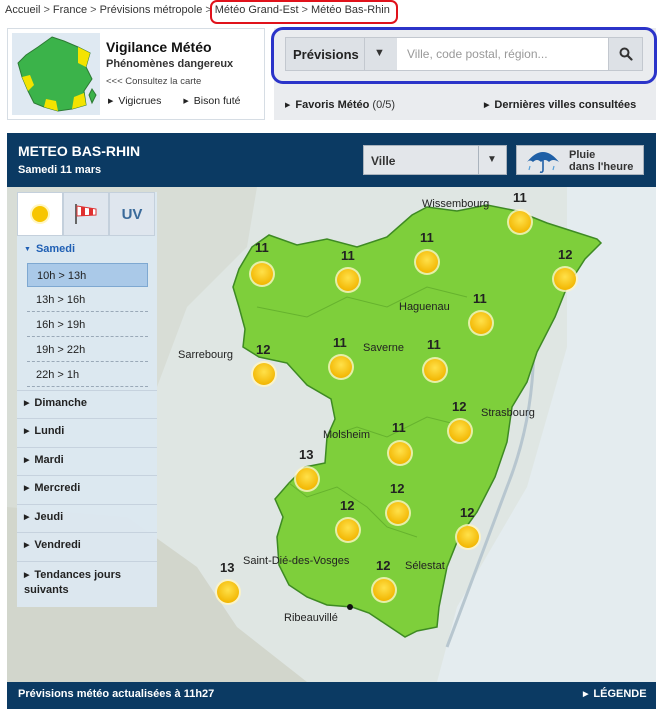 The image size is (661, 717). I want to click on vigilance-france-map, so click(56, 74).